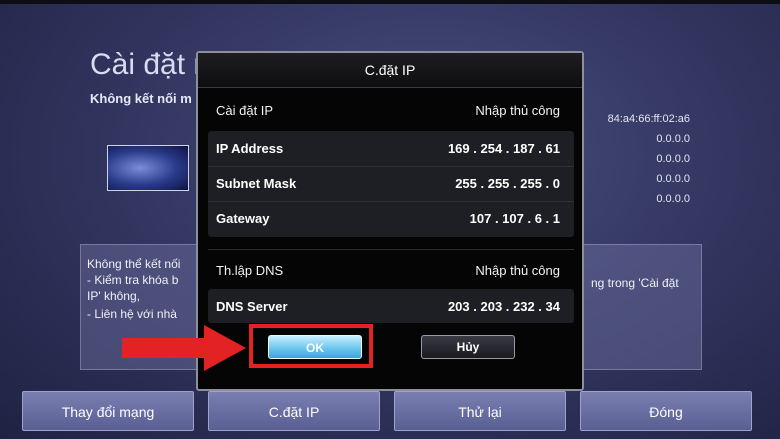 Image resolution: width=780 pixels, height=439 pixels. I want to click on ip-address-label: IP Address, so click(250, 148).